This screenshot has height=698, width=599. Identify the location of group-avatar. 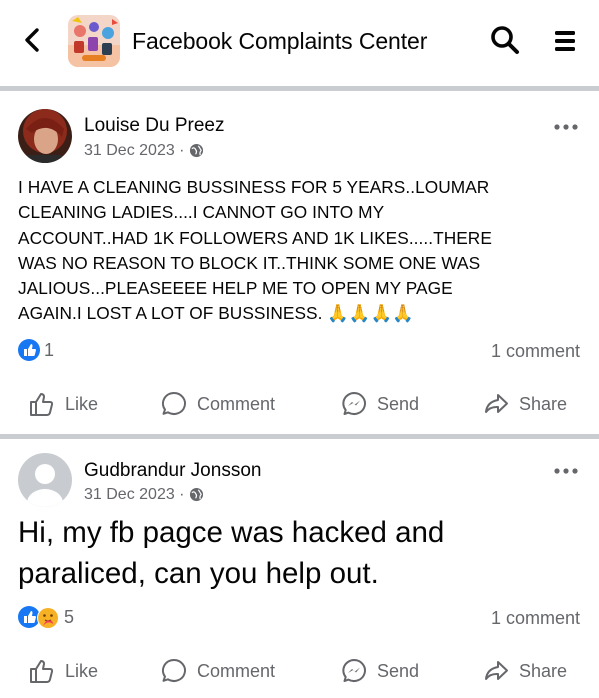
(94, 41).